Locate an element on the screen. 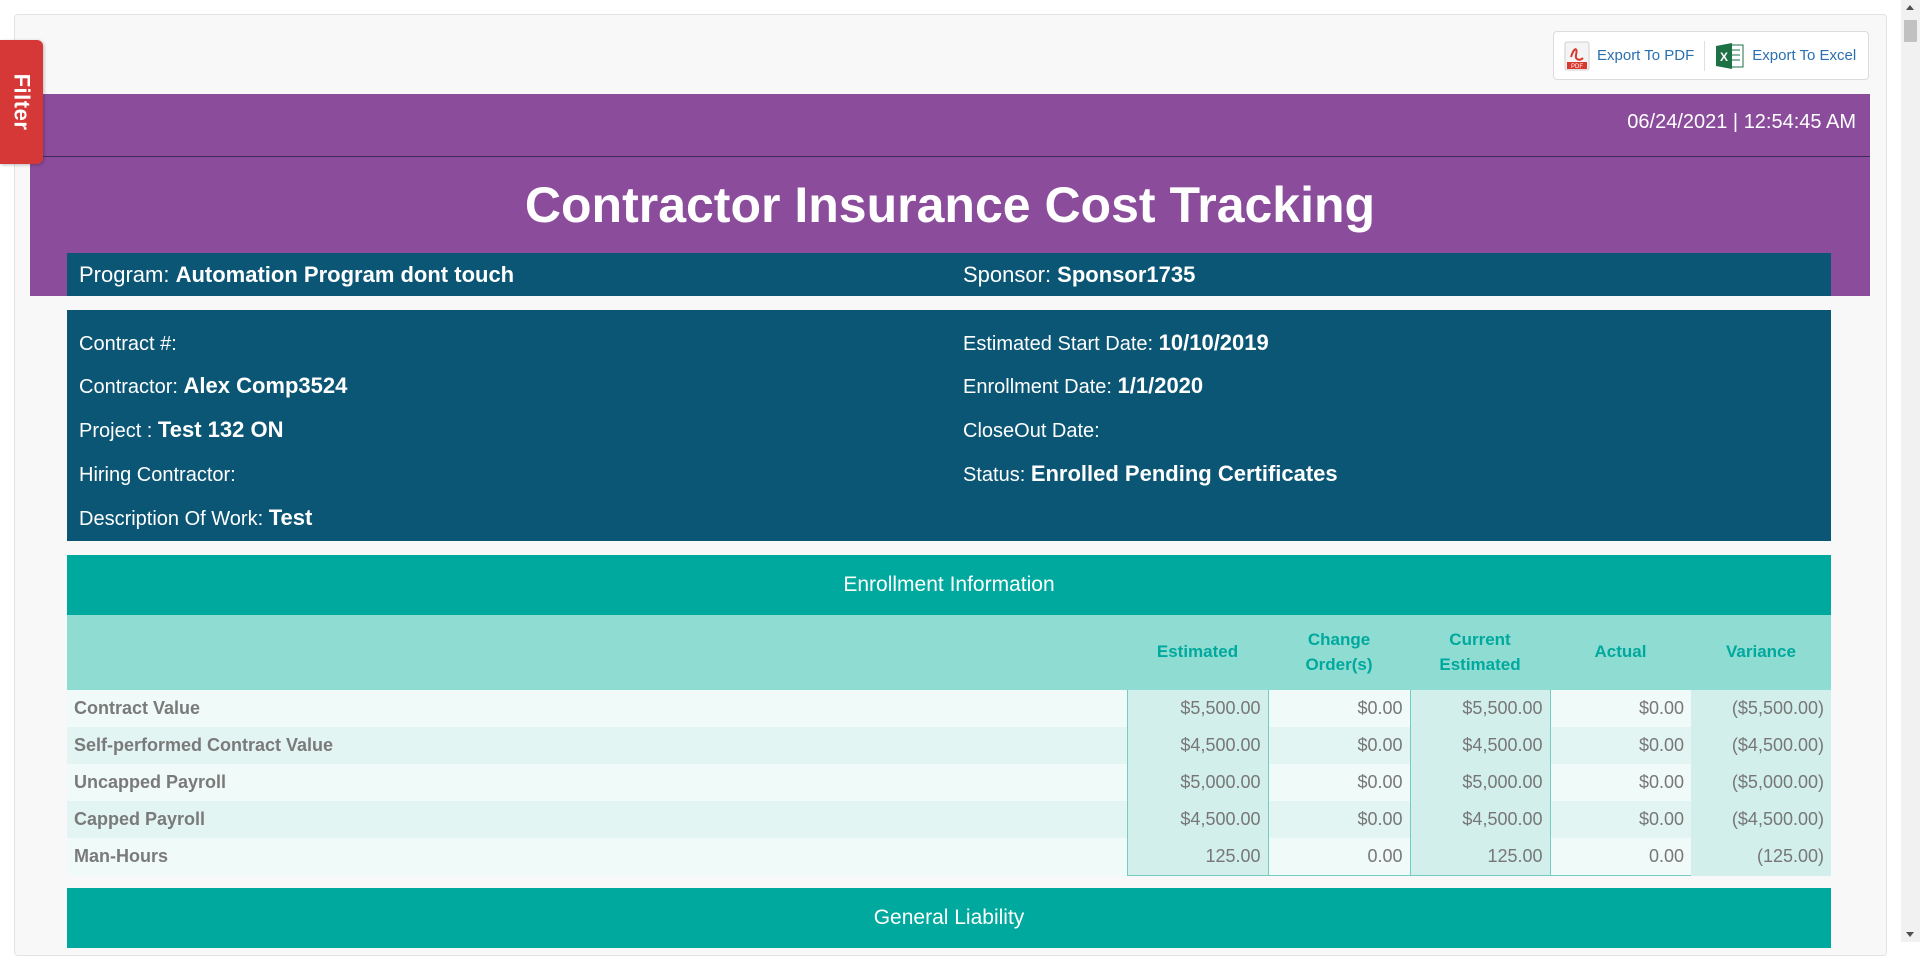  enrollment-section-header: Enrollment Information is located at coordinates (949, 585).